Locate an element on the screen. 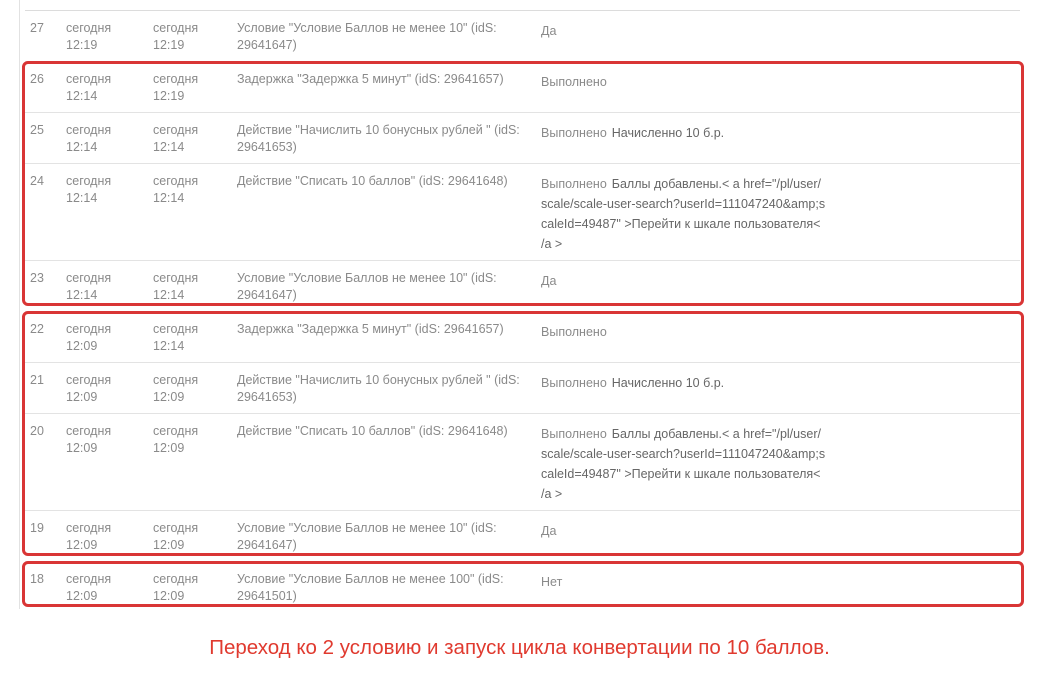 This screenshot has height=695, width=1039. row-id: 19 is located at coordinates (37, 528).